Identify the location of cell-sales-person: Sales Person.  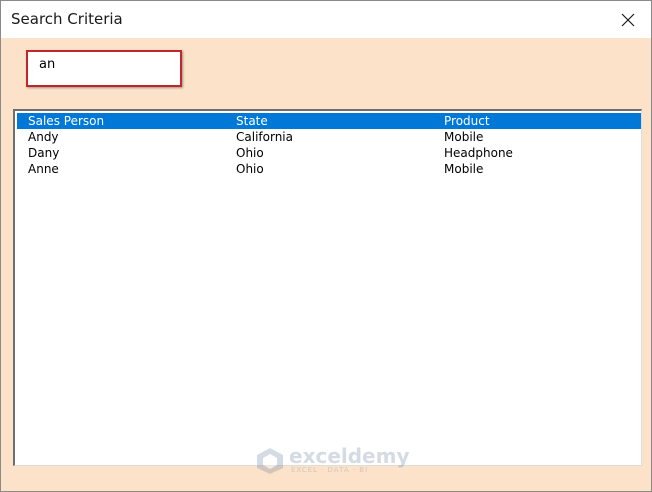
(66, 121).